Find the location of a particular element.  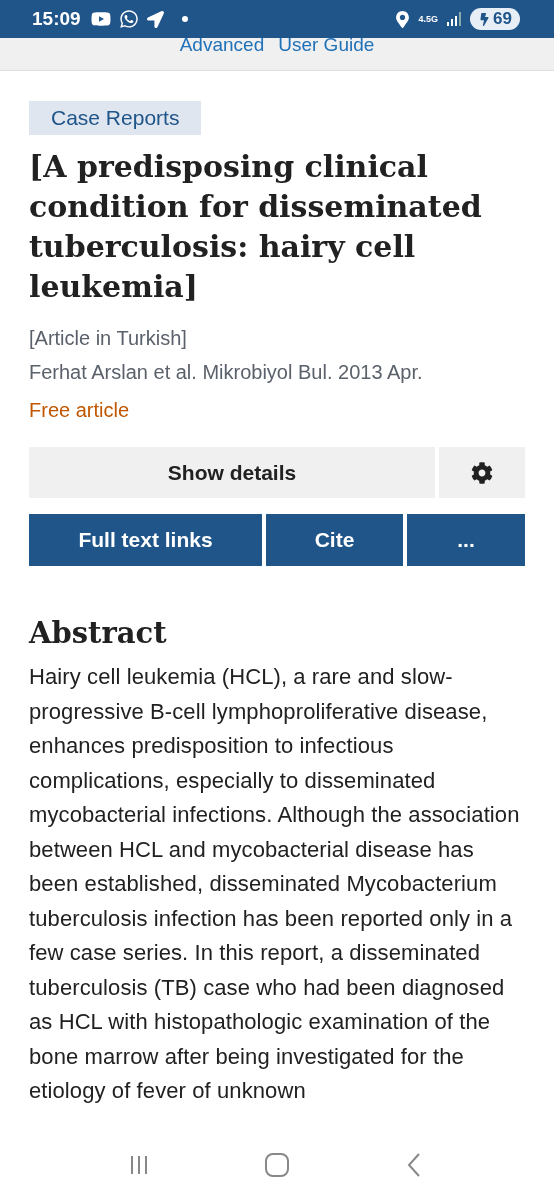

signal-icon is located at coordinates (454, 19).